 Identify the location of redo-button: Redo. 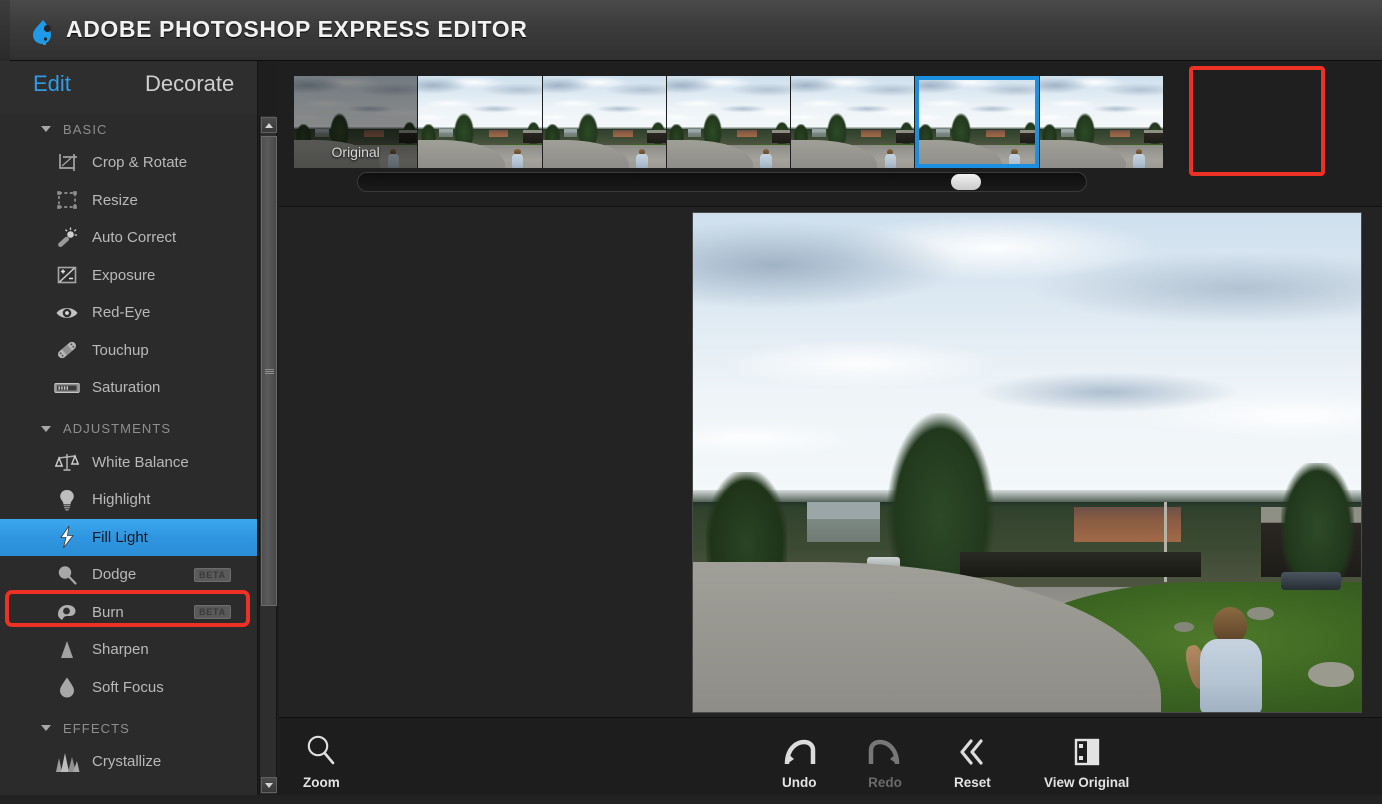
(885, 761).